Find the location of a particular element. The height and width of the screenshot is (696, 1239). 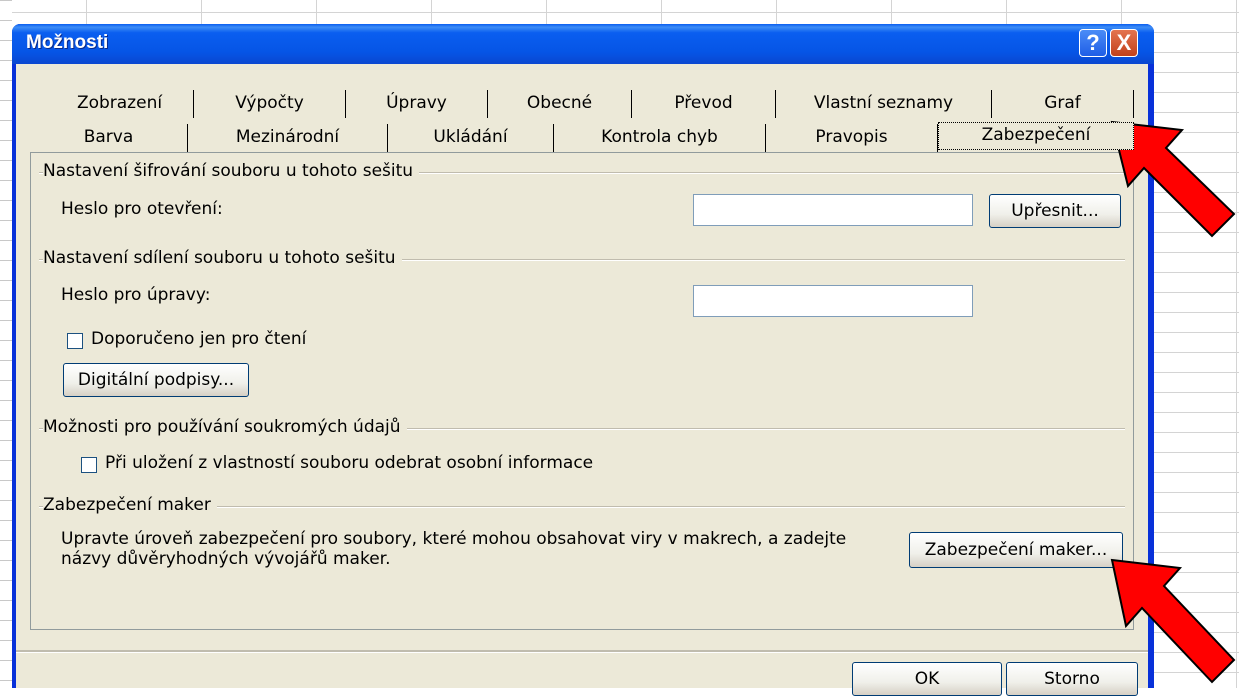

annotation-arrow-bottom is located at coordinates (1173, 621).